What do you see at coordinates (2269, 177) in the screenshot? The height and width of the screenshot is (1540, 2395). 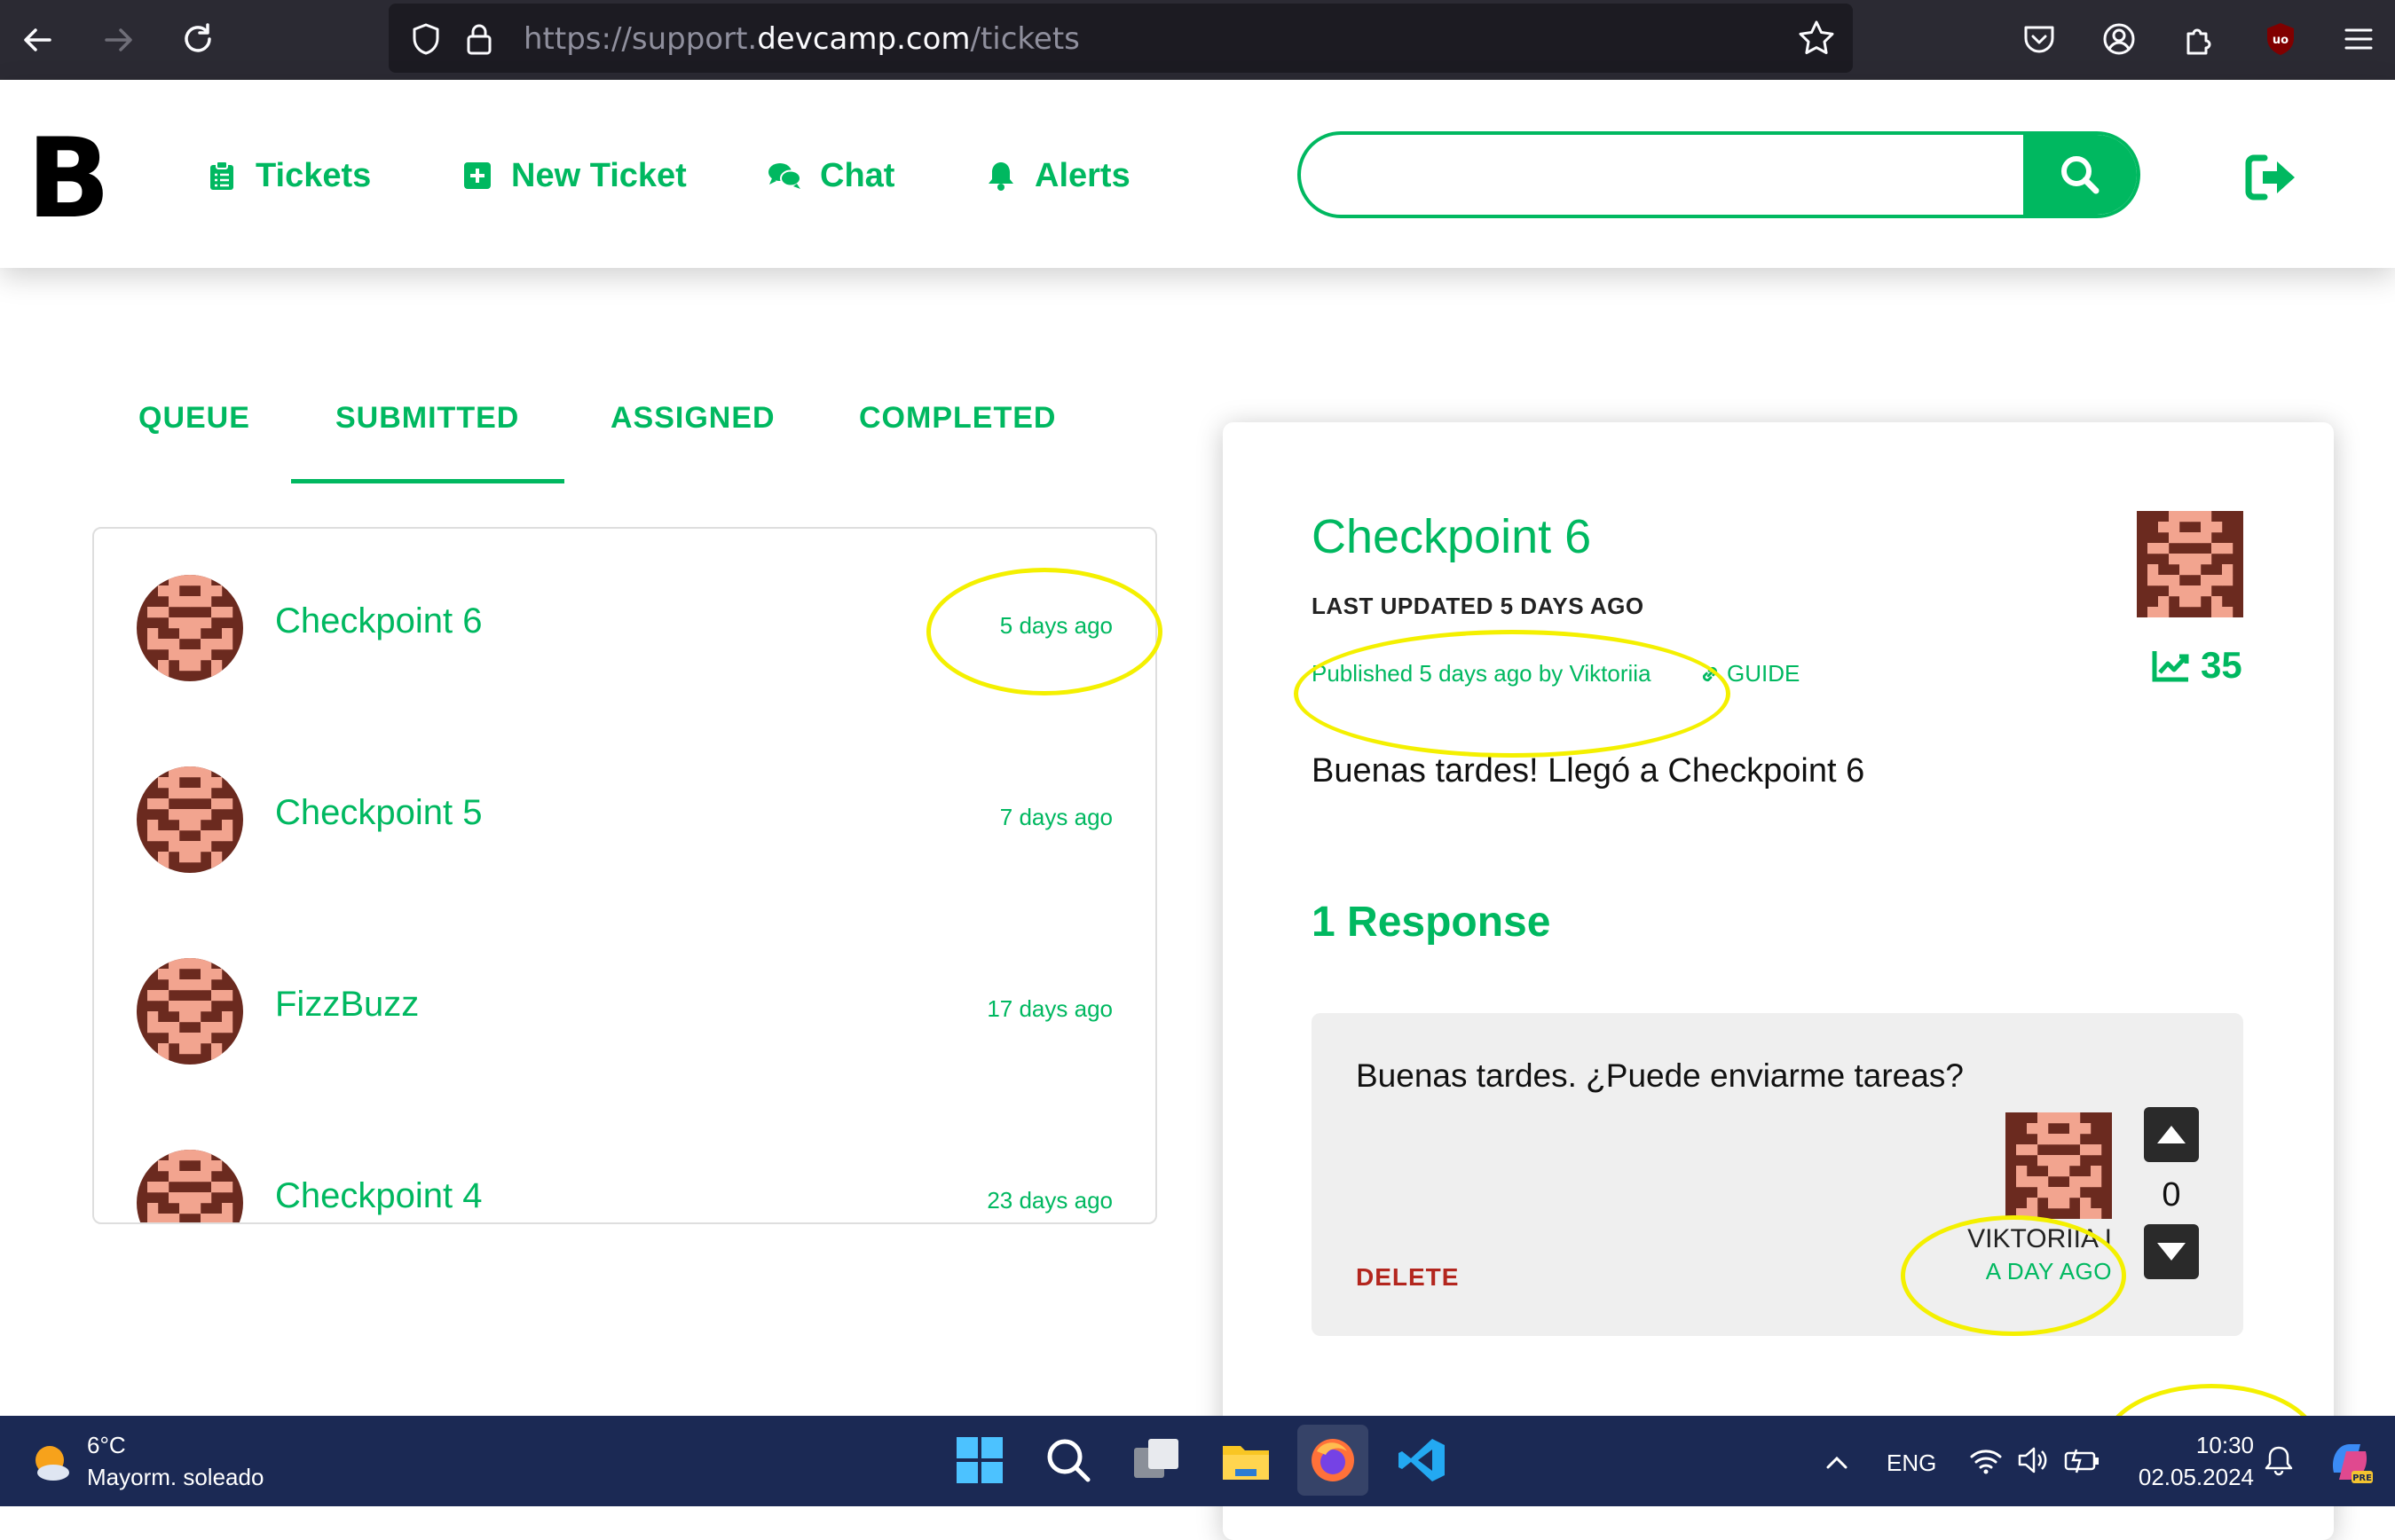 I see `logout-icon` at bounding box center [2269, 177].